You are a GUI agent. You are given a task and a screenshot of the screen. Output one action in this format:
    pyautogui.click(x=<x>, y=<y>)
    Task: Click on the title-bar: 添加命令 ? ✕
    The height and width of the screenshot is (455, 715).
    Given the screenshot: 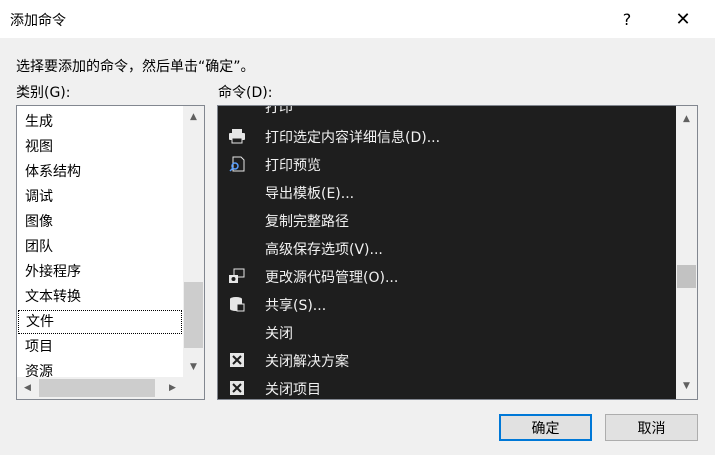 What is the action you would take?
    pyautogui.click(x=357, y=19)
    